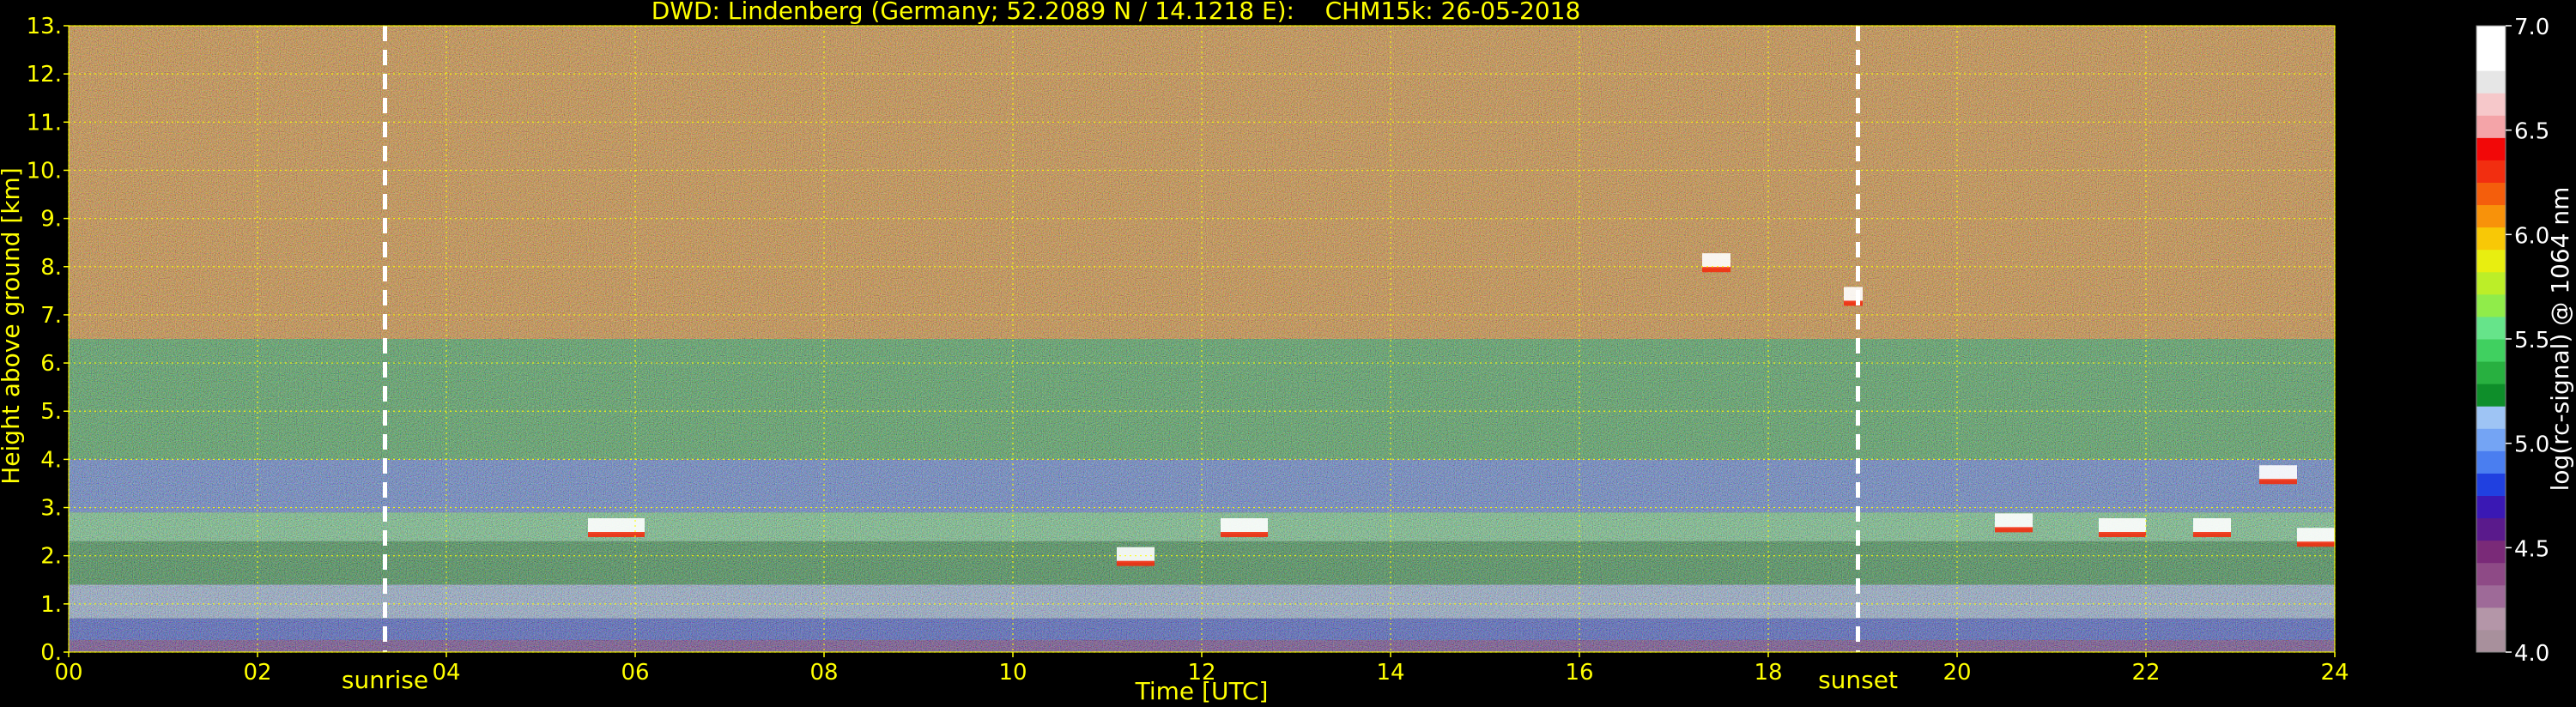 The width and height of the screenshot is (2576, 707). What do you see at coordinates (51, 653) in the screenshot?
I see `y-tick-label: 0.` at bounding box center [51, 653].